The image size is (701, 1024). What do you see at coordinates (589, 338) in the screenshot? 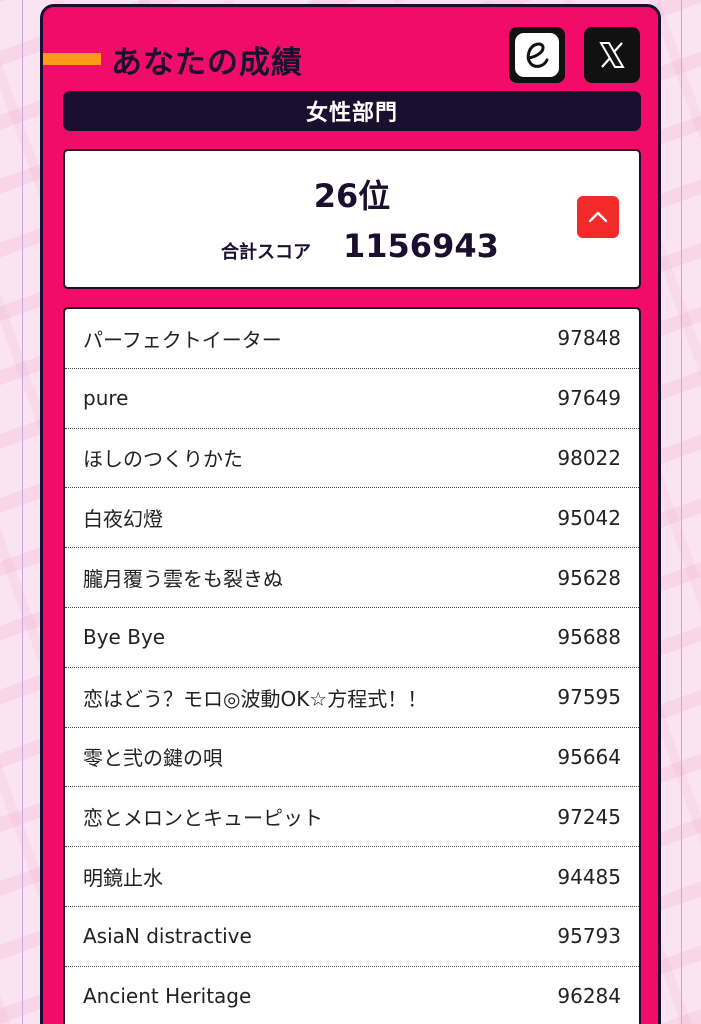
I see `song-score: 97848` at bounding box center [589, 338].